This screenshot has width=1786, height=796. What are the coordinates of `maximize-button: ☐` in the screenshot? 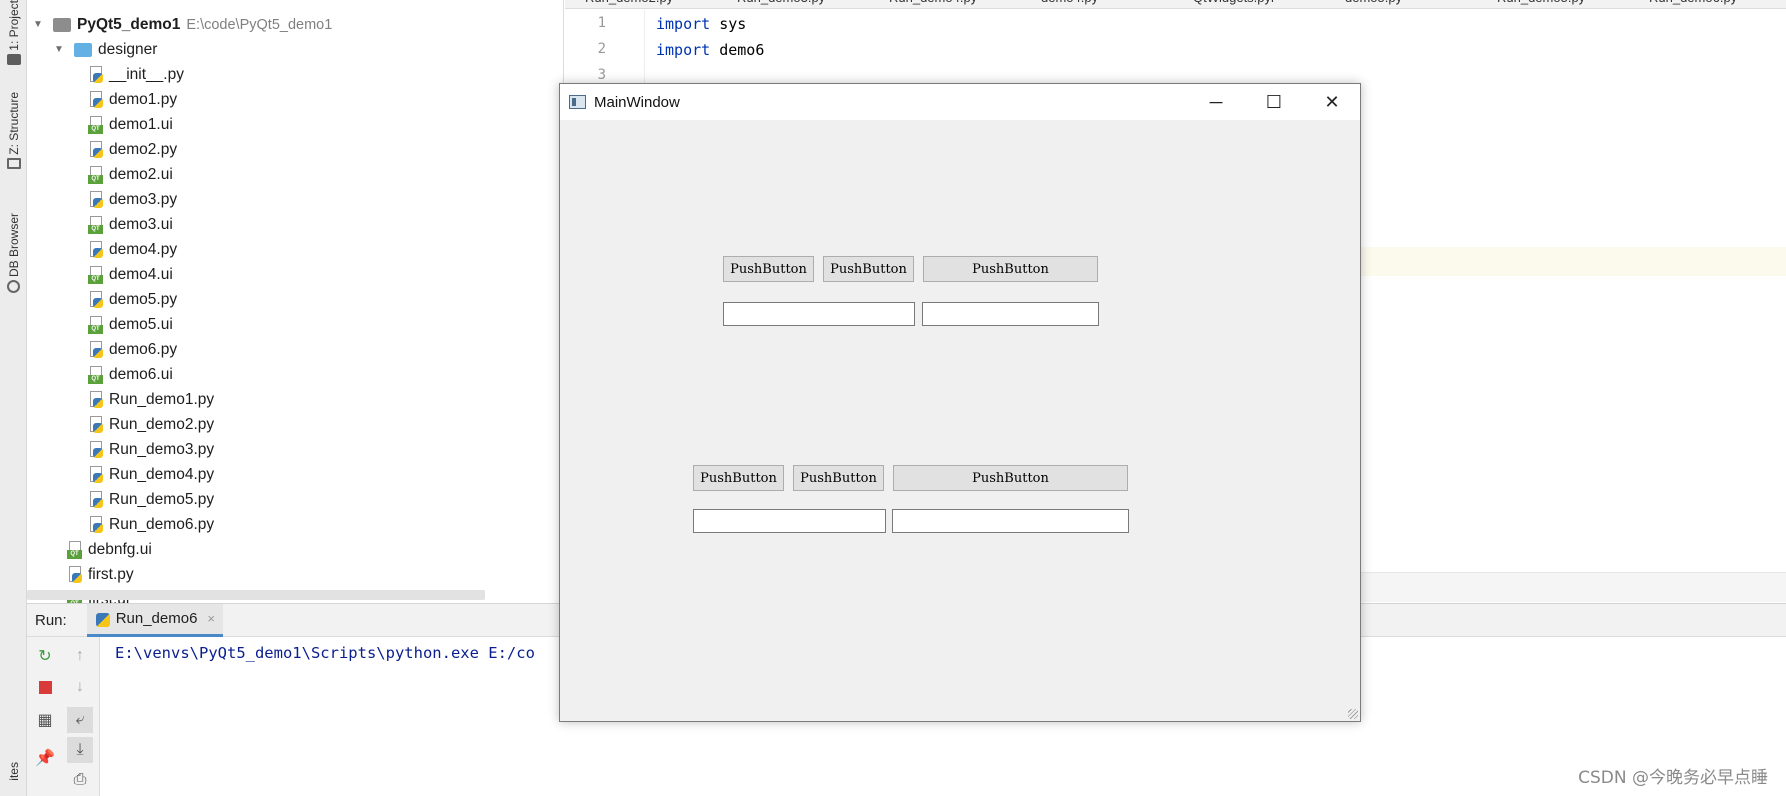 It's located at (1274, 102).